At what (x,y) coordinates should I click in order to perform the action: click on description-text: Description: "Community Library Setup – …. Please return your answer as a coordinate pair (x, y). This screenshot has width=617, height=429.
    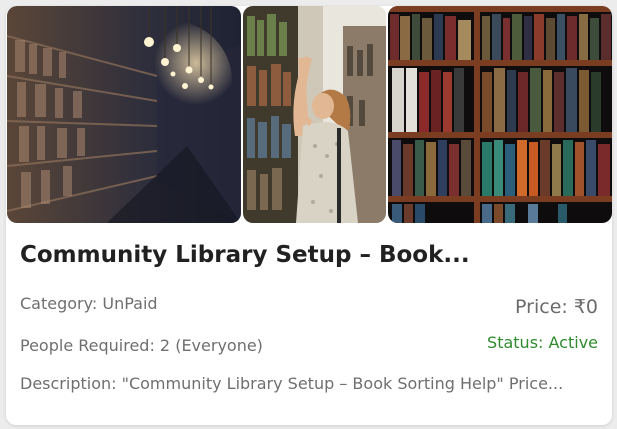
    Looking at the image, I should click on (292, 383).